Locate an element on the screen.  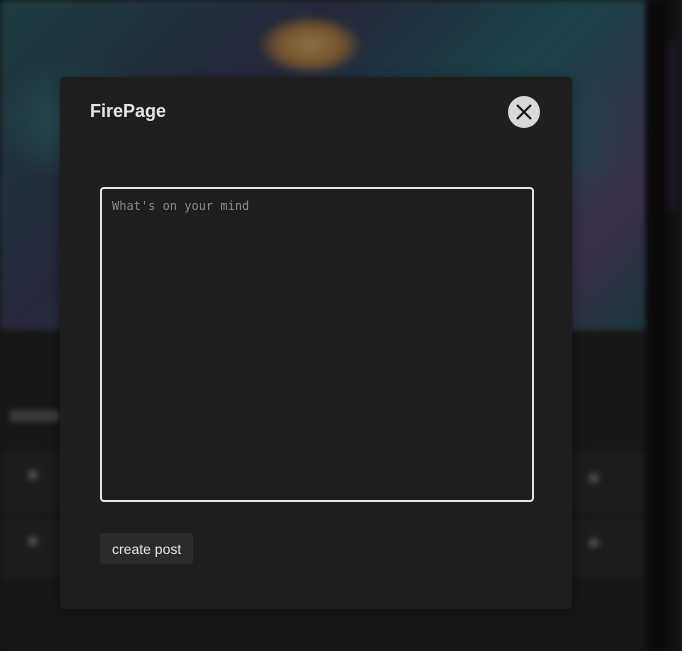
modal-title: FirePage is located at coordinates (128, 111).